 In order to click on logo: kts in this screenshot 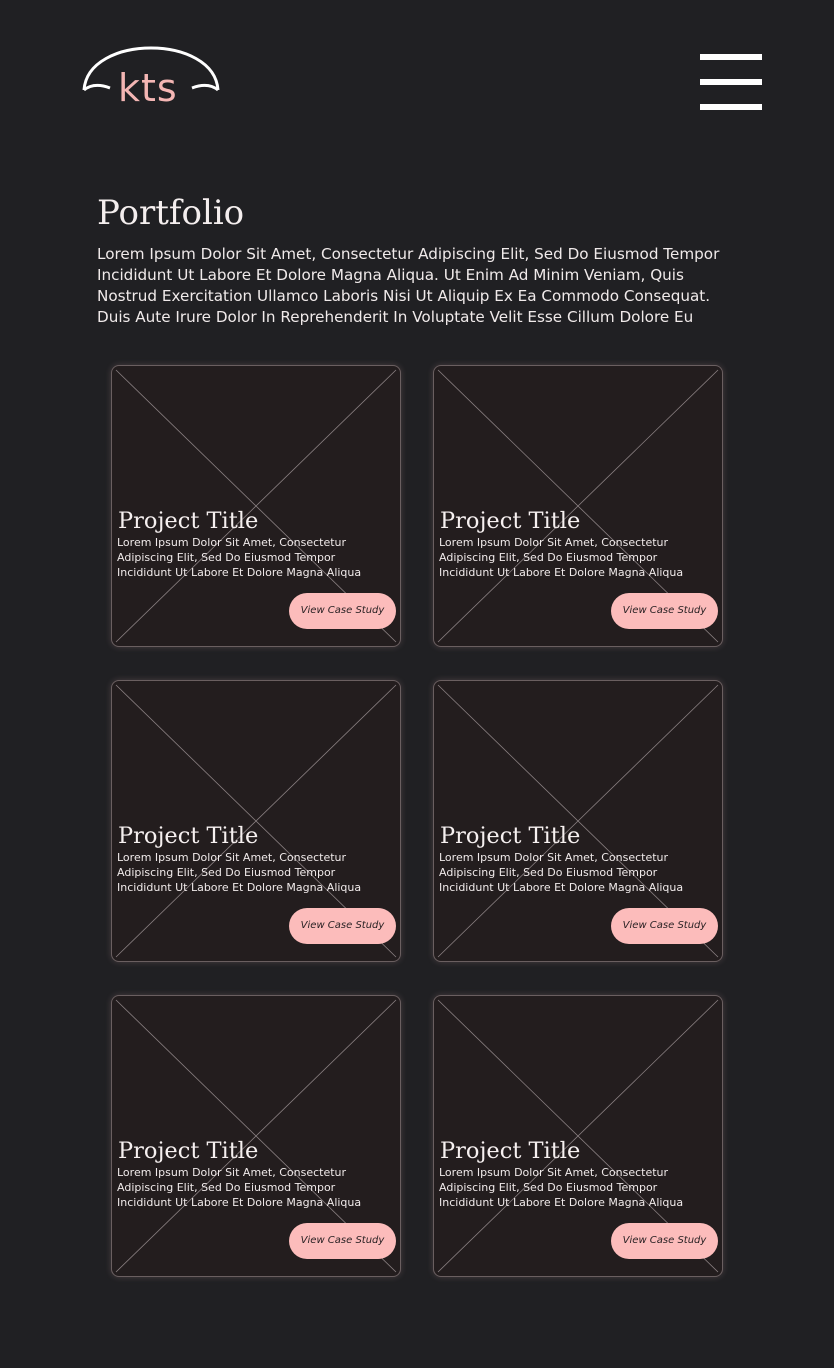, I will do `click(151, 76)`.